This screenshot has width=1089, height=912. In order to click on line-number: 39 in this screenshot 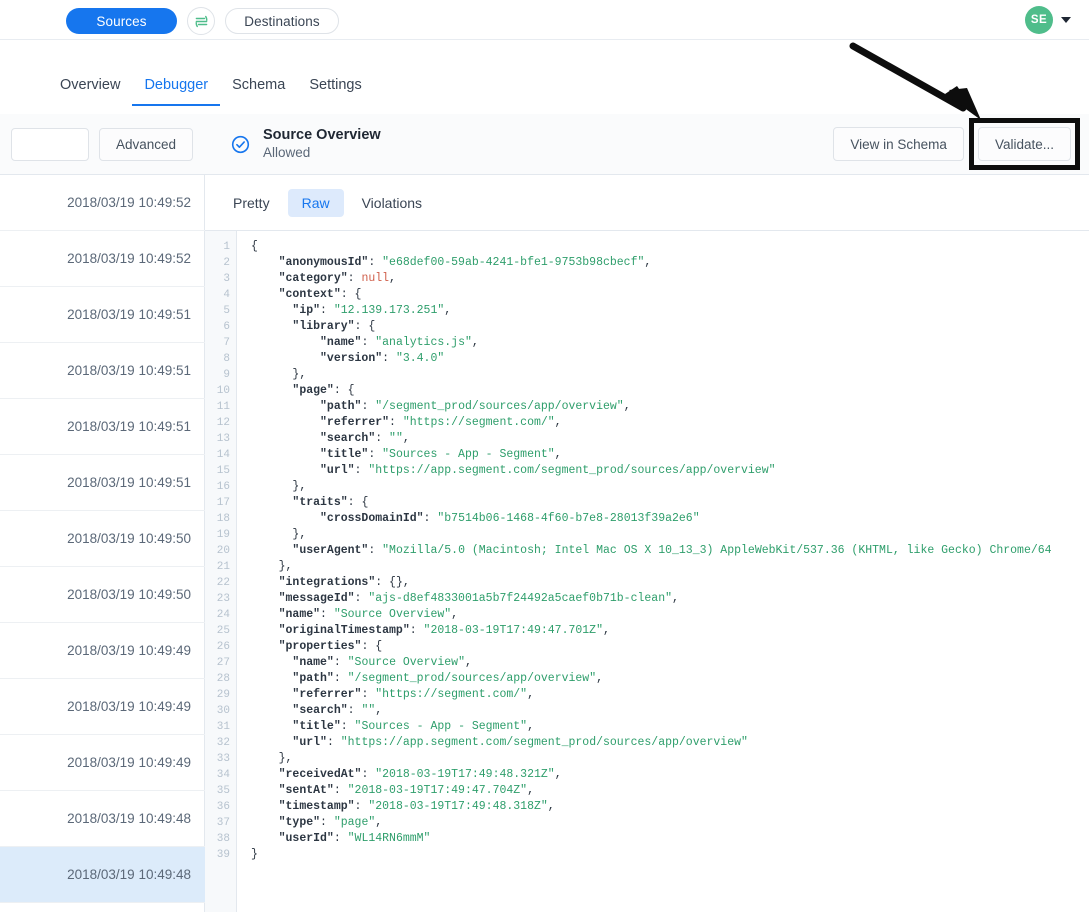, I will do `click(223, 855)`.